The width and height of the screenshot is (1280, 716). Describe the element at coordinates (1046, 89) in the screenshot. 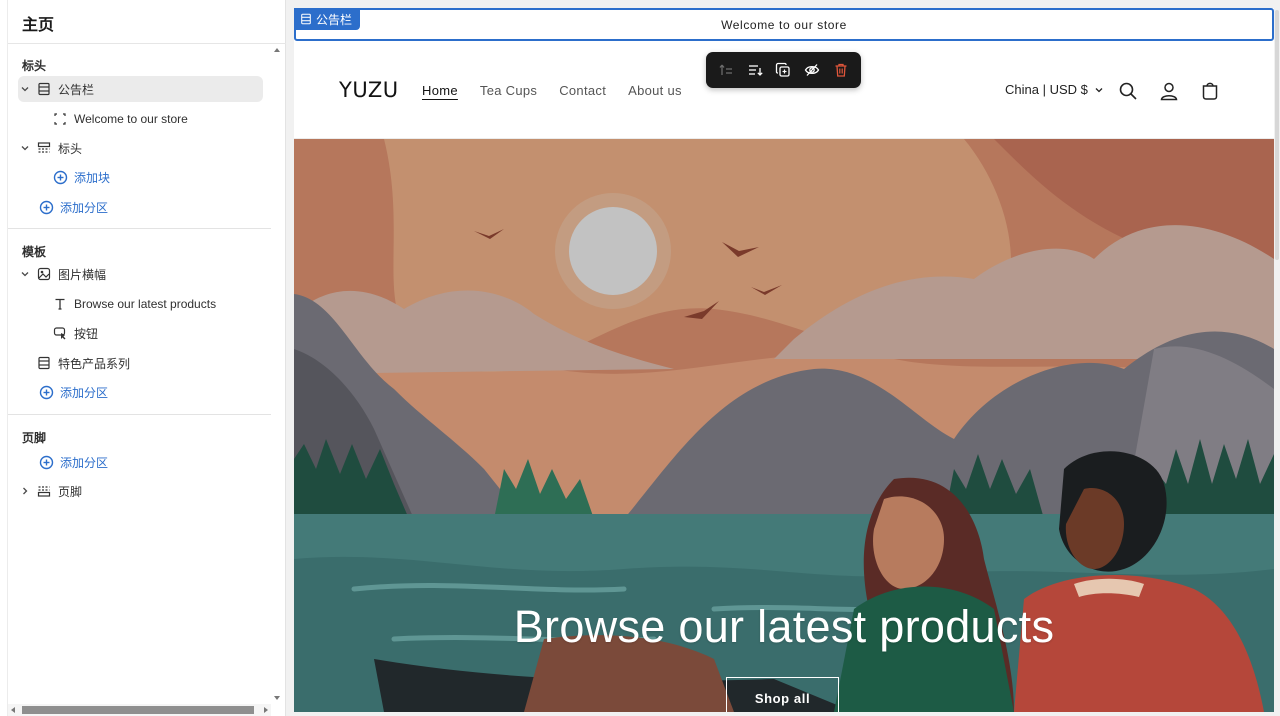

I see `currency-label: China | USD $` at that location.